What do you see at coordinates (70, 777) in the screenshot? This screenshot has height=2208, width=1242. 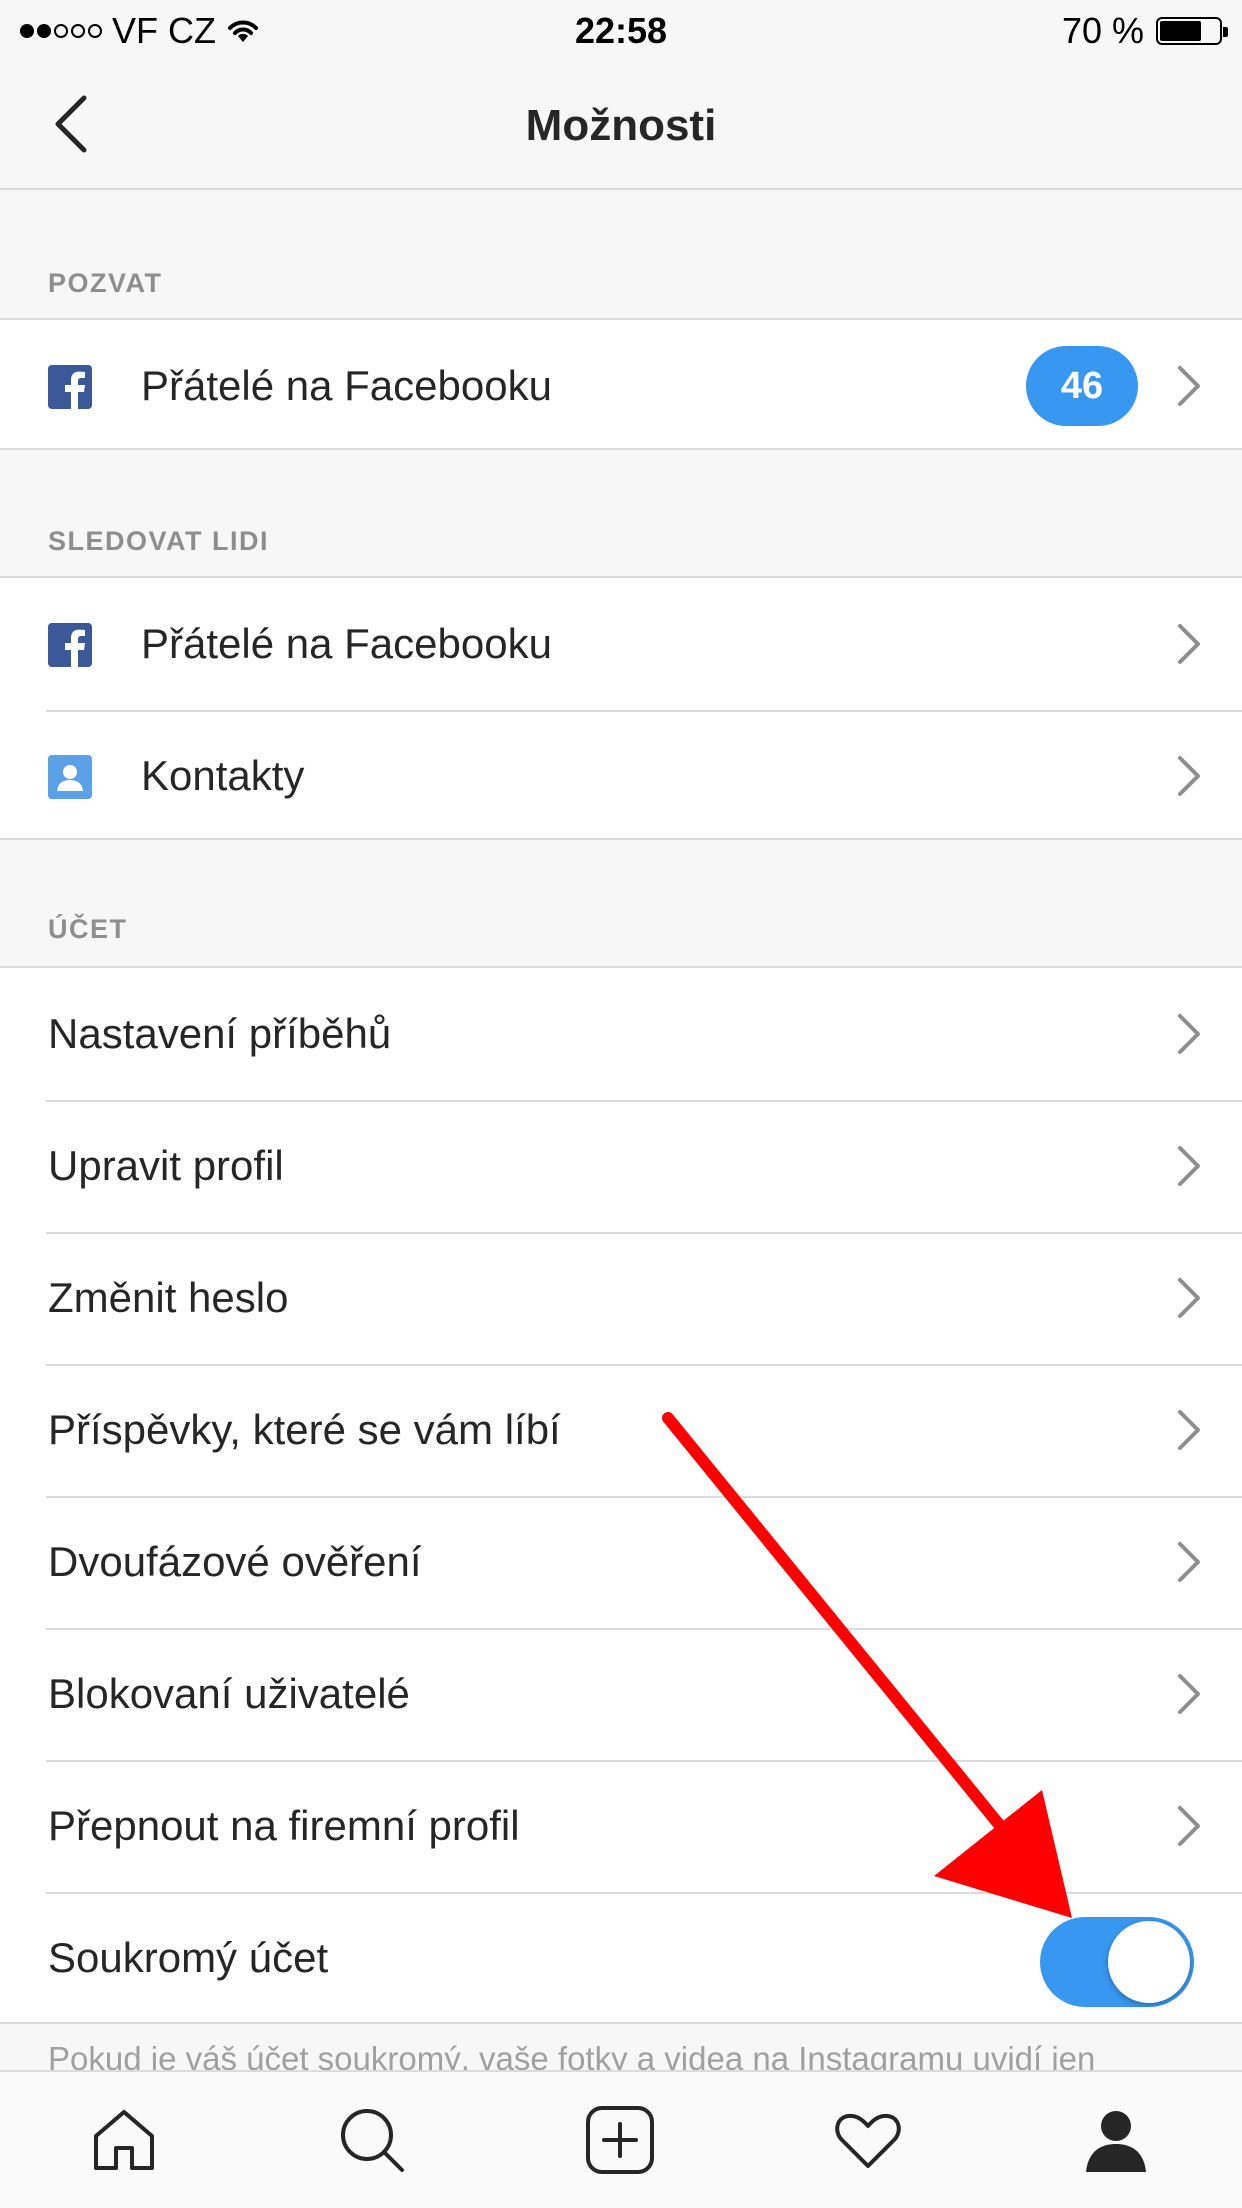 I see `contact-icon` at bounding box center [70, 777].